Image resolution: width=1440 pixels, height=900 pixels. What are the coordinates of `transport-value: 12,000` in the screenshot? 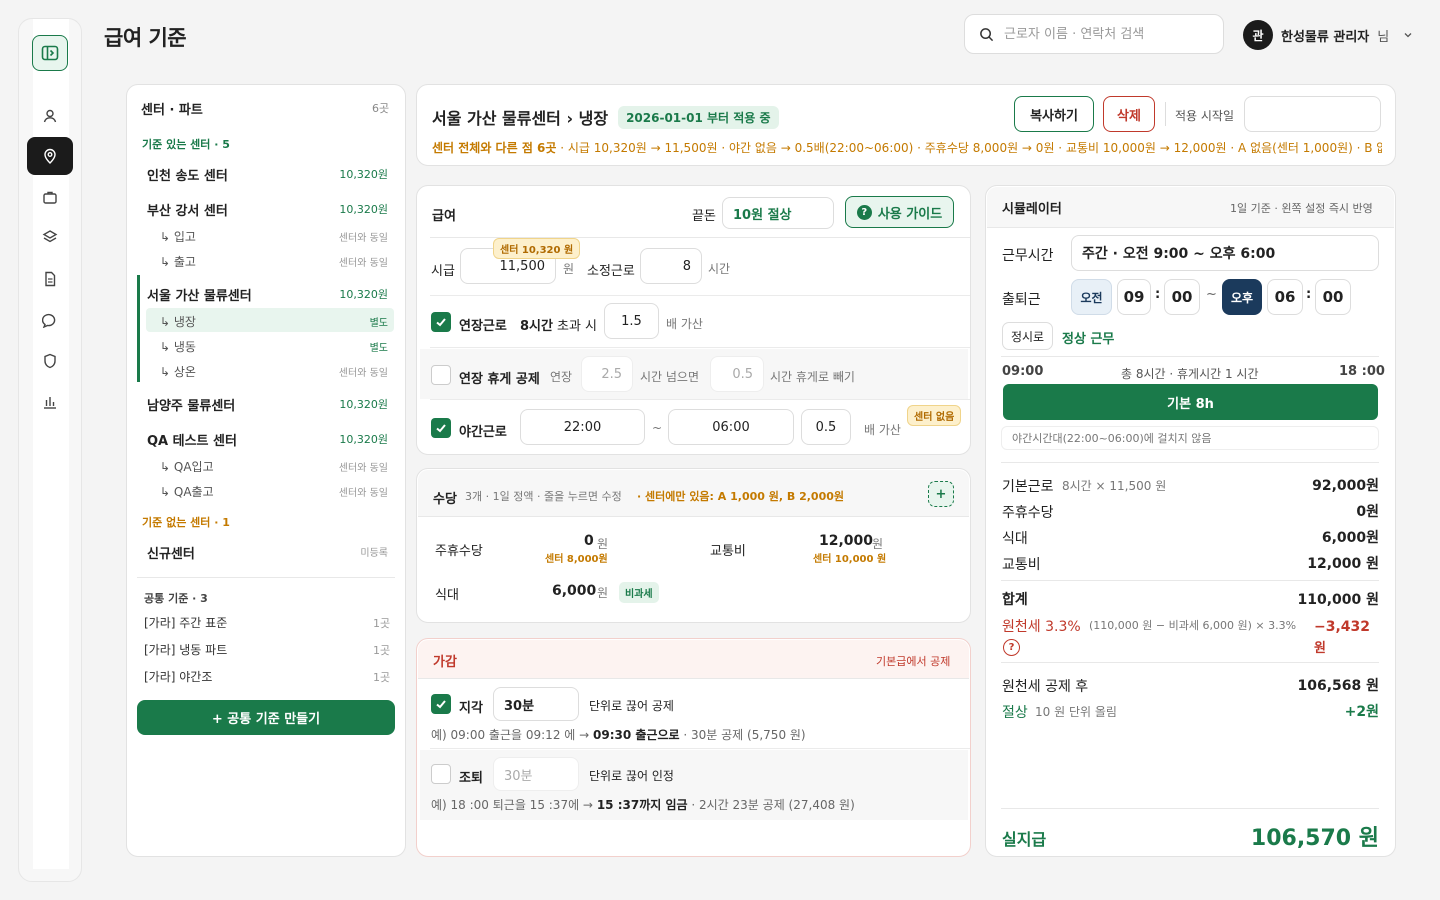 It's located at (846, 541).